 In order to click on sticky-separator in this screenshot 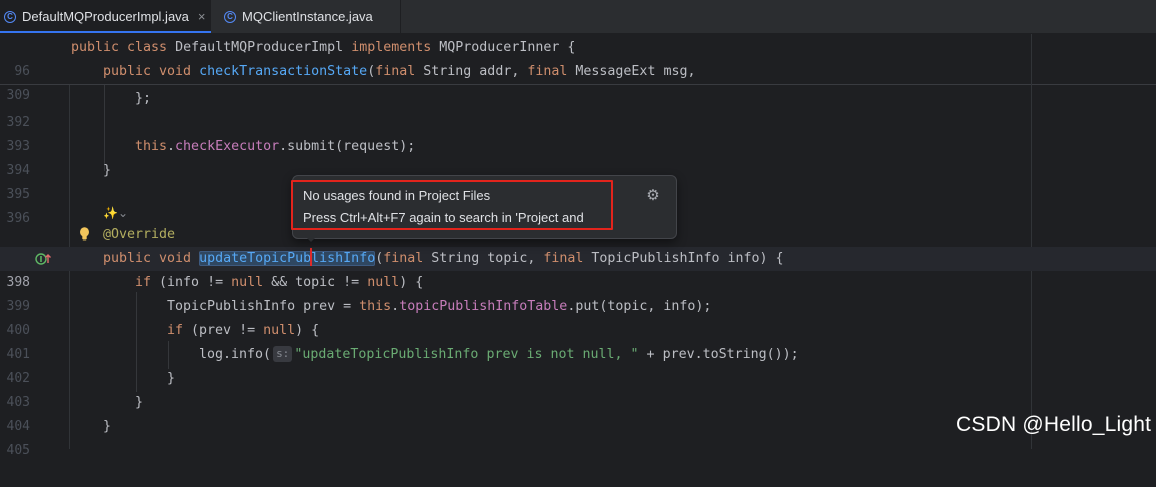, I will do `click(578, 84)`.